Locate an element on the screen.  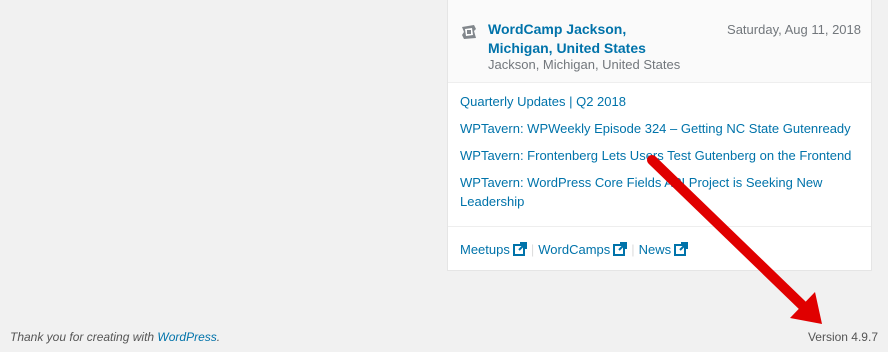
thanks-suffix: . is located at coordinates (218, 337).